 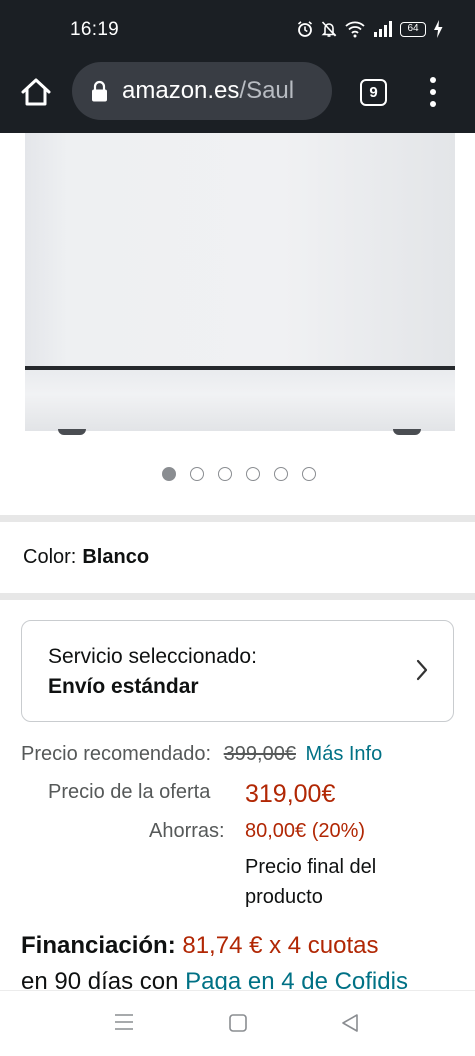 I want to click on status-icons: 64, so click(x=369, y=29).